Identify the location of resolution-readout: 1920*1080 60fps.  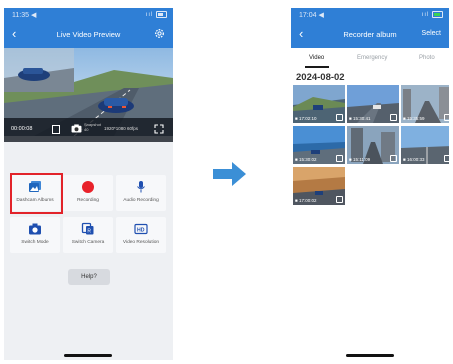
(121, 128).